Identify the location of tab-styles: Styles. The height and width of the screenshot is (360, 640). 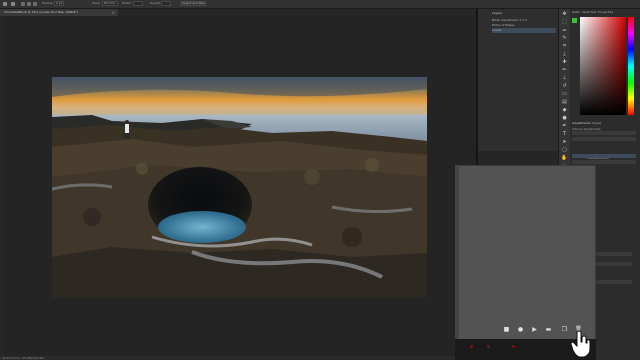
(596, 123).